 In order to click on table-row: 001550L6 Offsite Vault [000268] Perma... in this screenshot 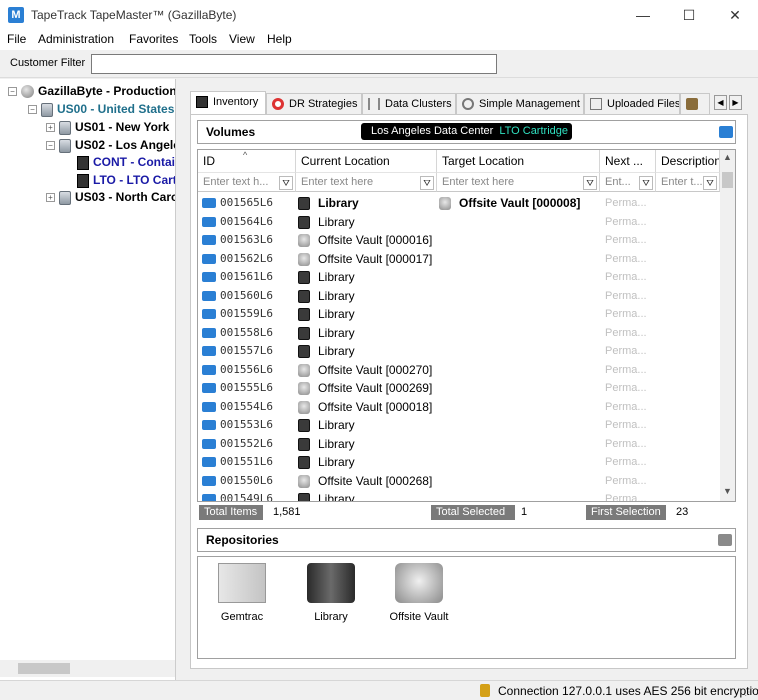, I will do `click(459, 481)`.